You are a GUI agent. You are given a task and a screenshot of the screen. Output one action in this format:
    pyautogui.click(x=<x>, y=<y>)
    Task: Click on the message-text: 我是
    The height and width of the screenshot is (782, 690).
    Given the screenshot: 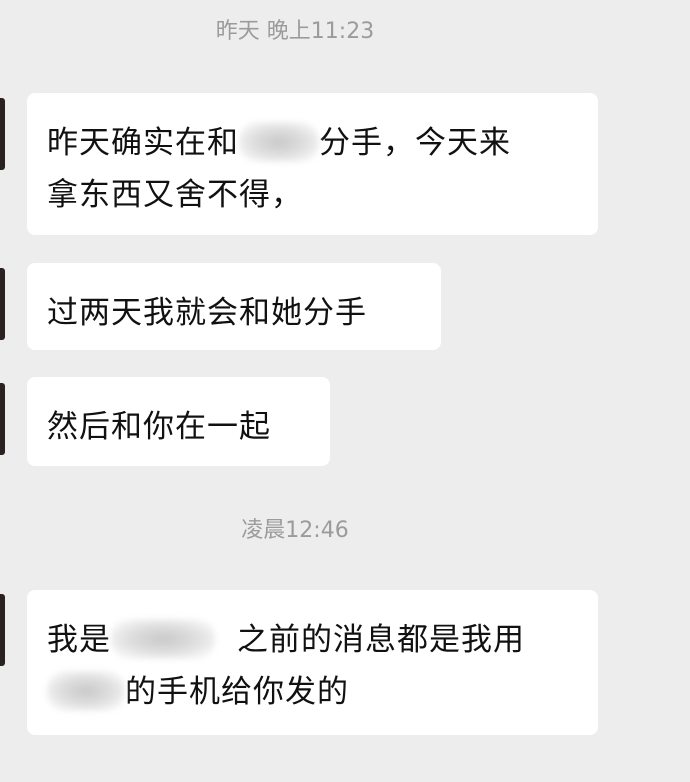 What is the action you would take?
    pyautogui.click(x=79, y=640)
    